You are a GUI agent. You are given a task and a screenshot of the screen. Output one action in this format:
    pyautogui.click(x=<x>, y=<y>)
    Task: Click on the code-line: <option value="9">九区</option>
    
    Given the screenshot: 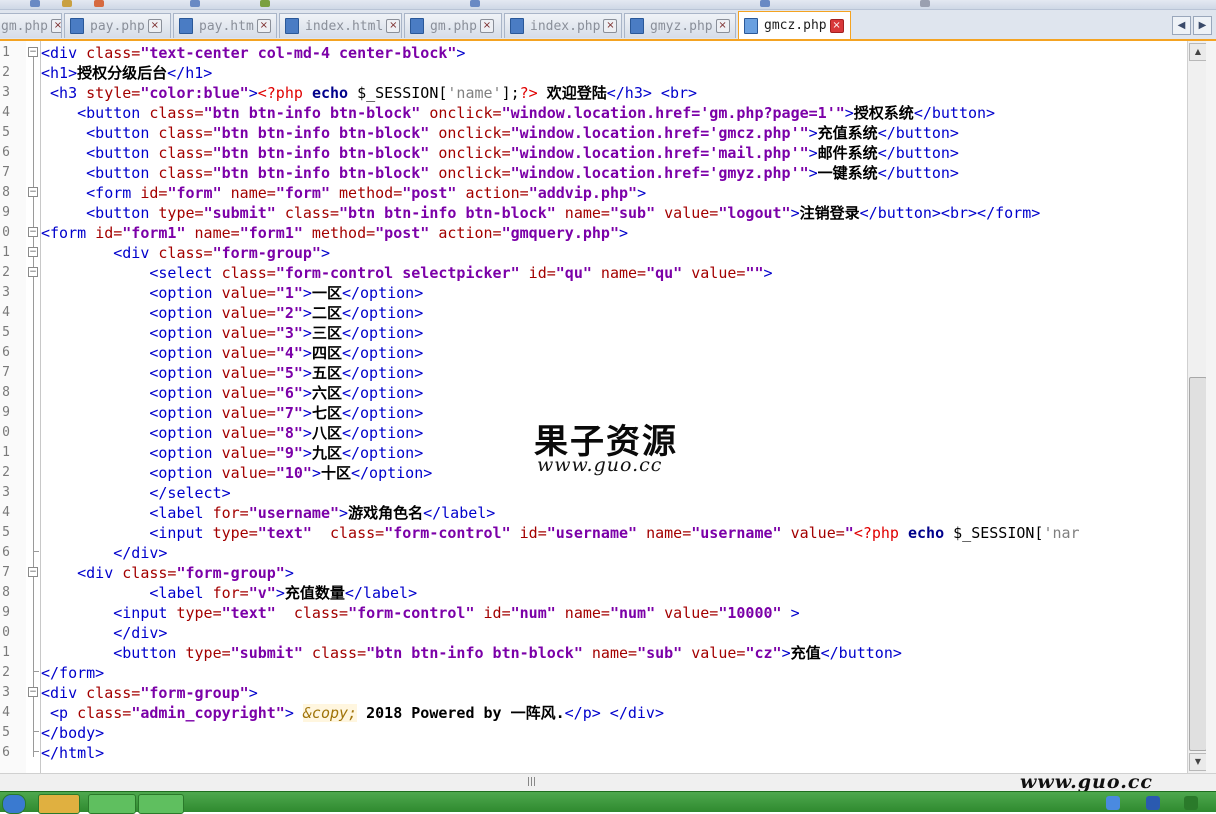 What is the action you would take?
    pyautogui.click(x=232, y=453)
    